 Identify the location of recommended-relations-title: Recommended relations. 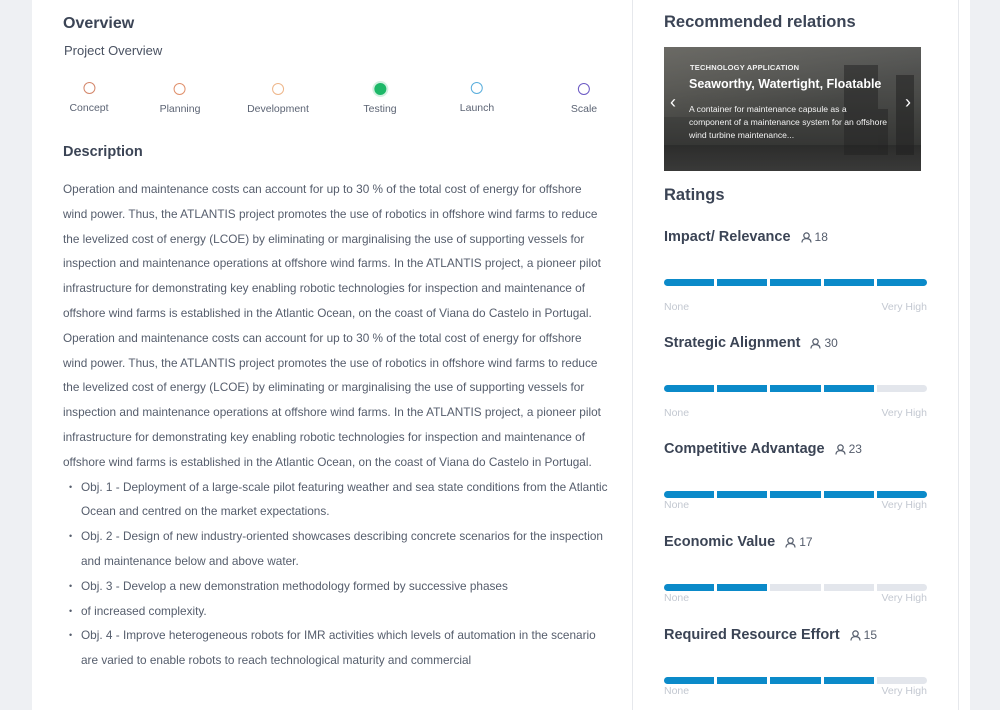
(760, 22).